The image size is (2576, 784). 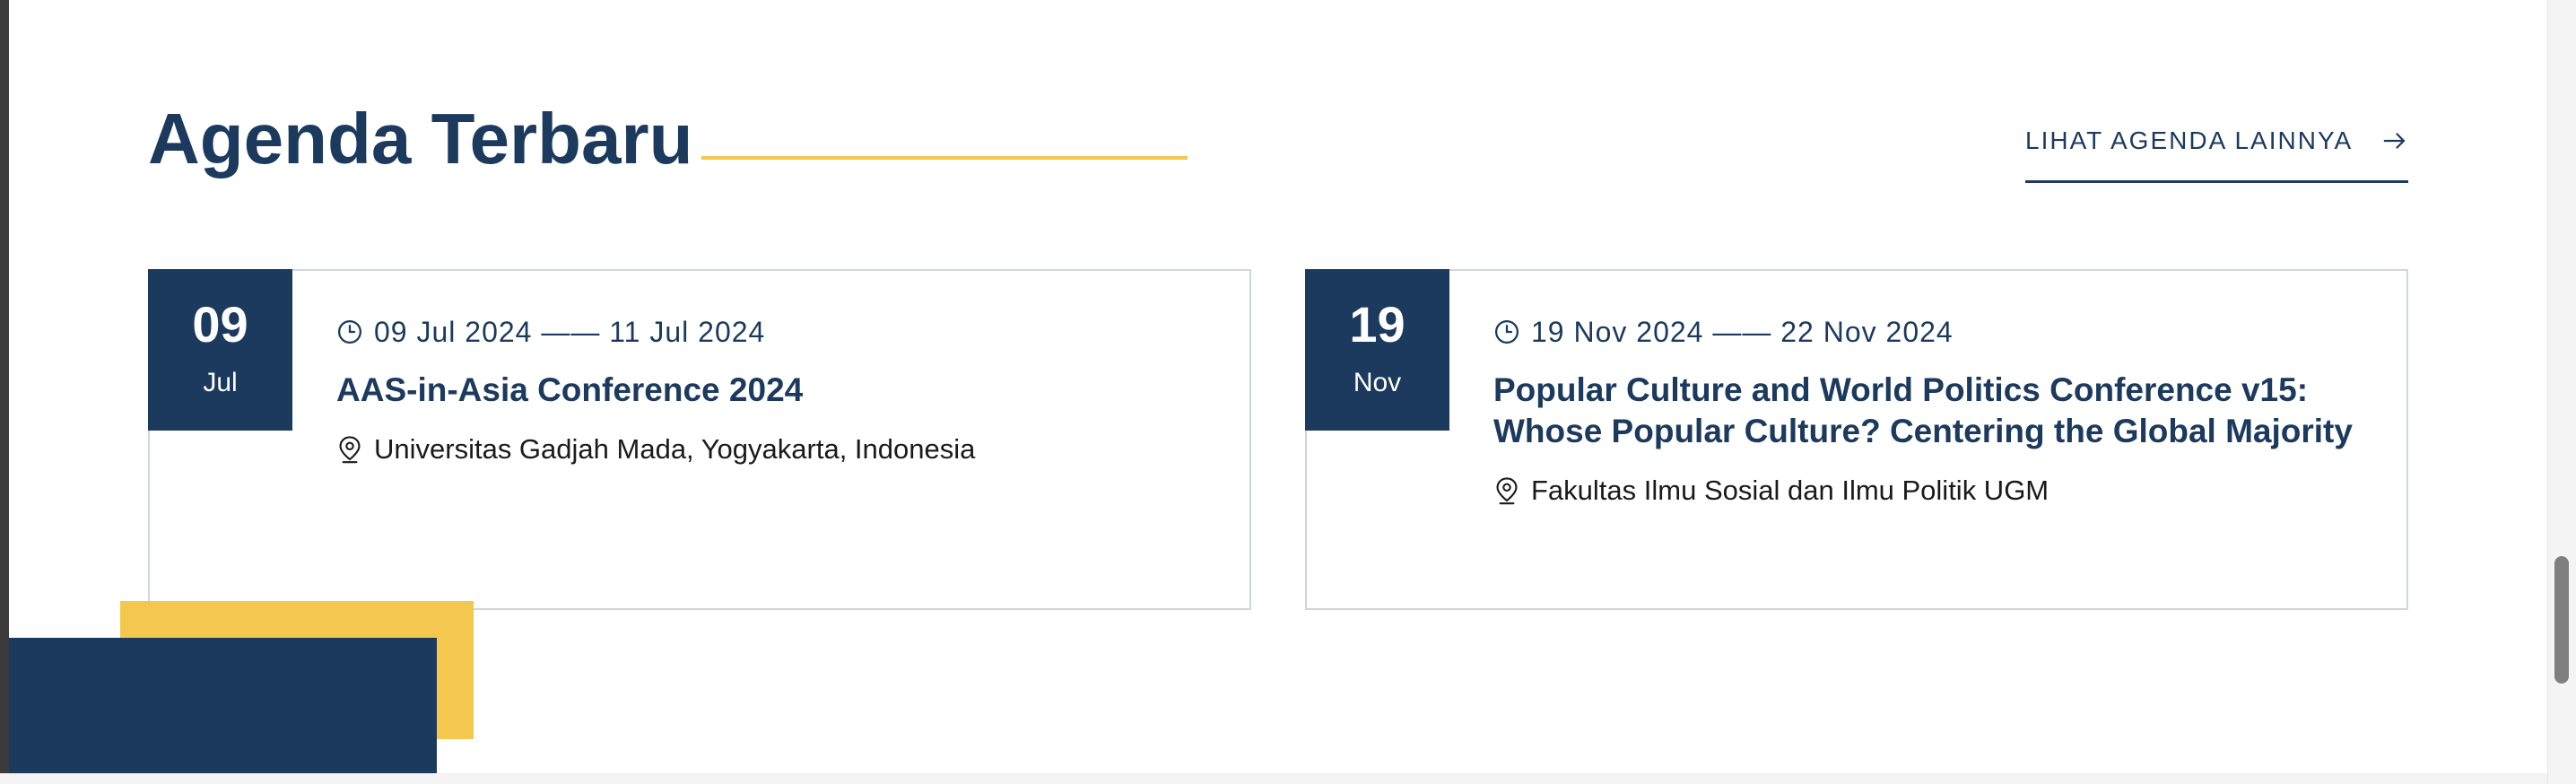 I want to click on event-date-range-text: 19 Nov 2024 —— 22 Nov 2024, so click(x=1742, y=332).